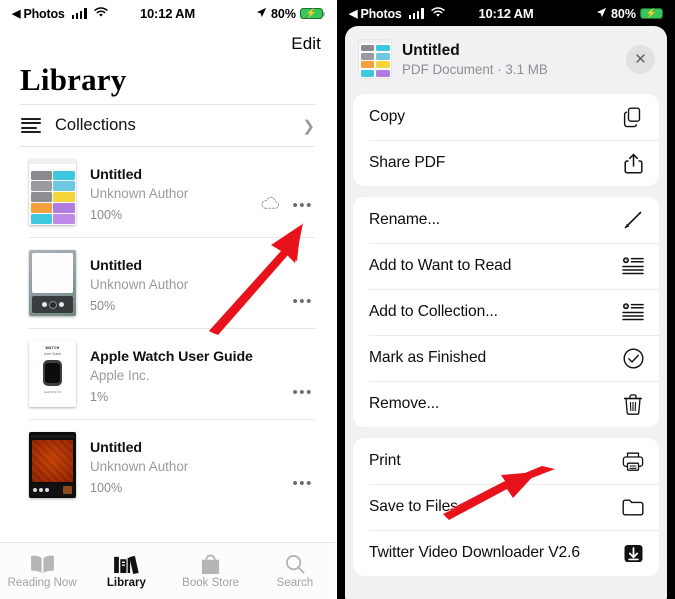 This screenshot has width=675, height=599. What do you see at coordinates (167, 125) in the screenshot?
I see `collections-row: Collections ❯` at bounding box center [167, 125].